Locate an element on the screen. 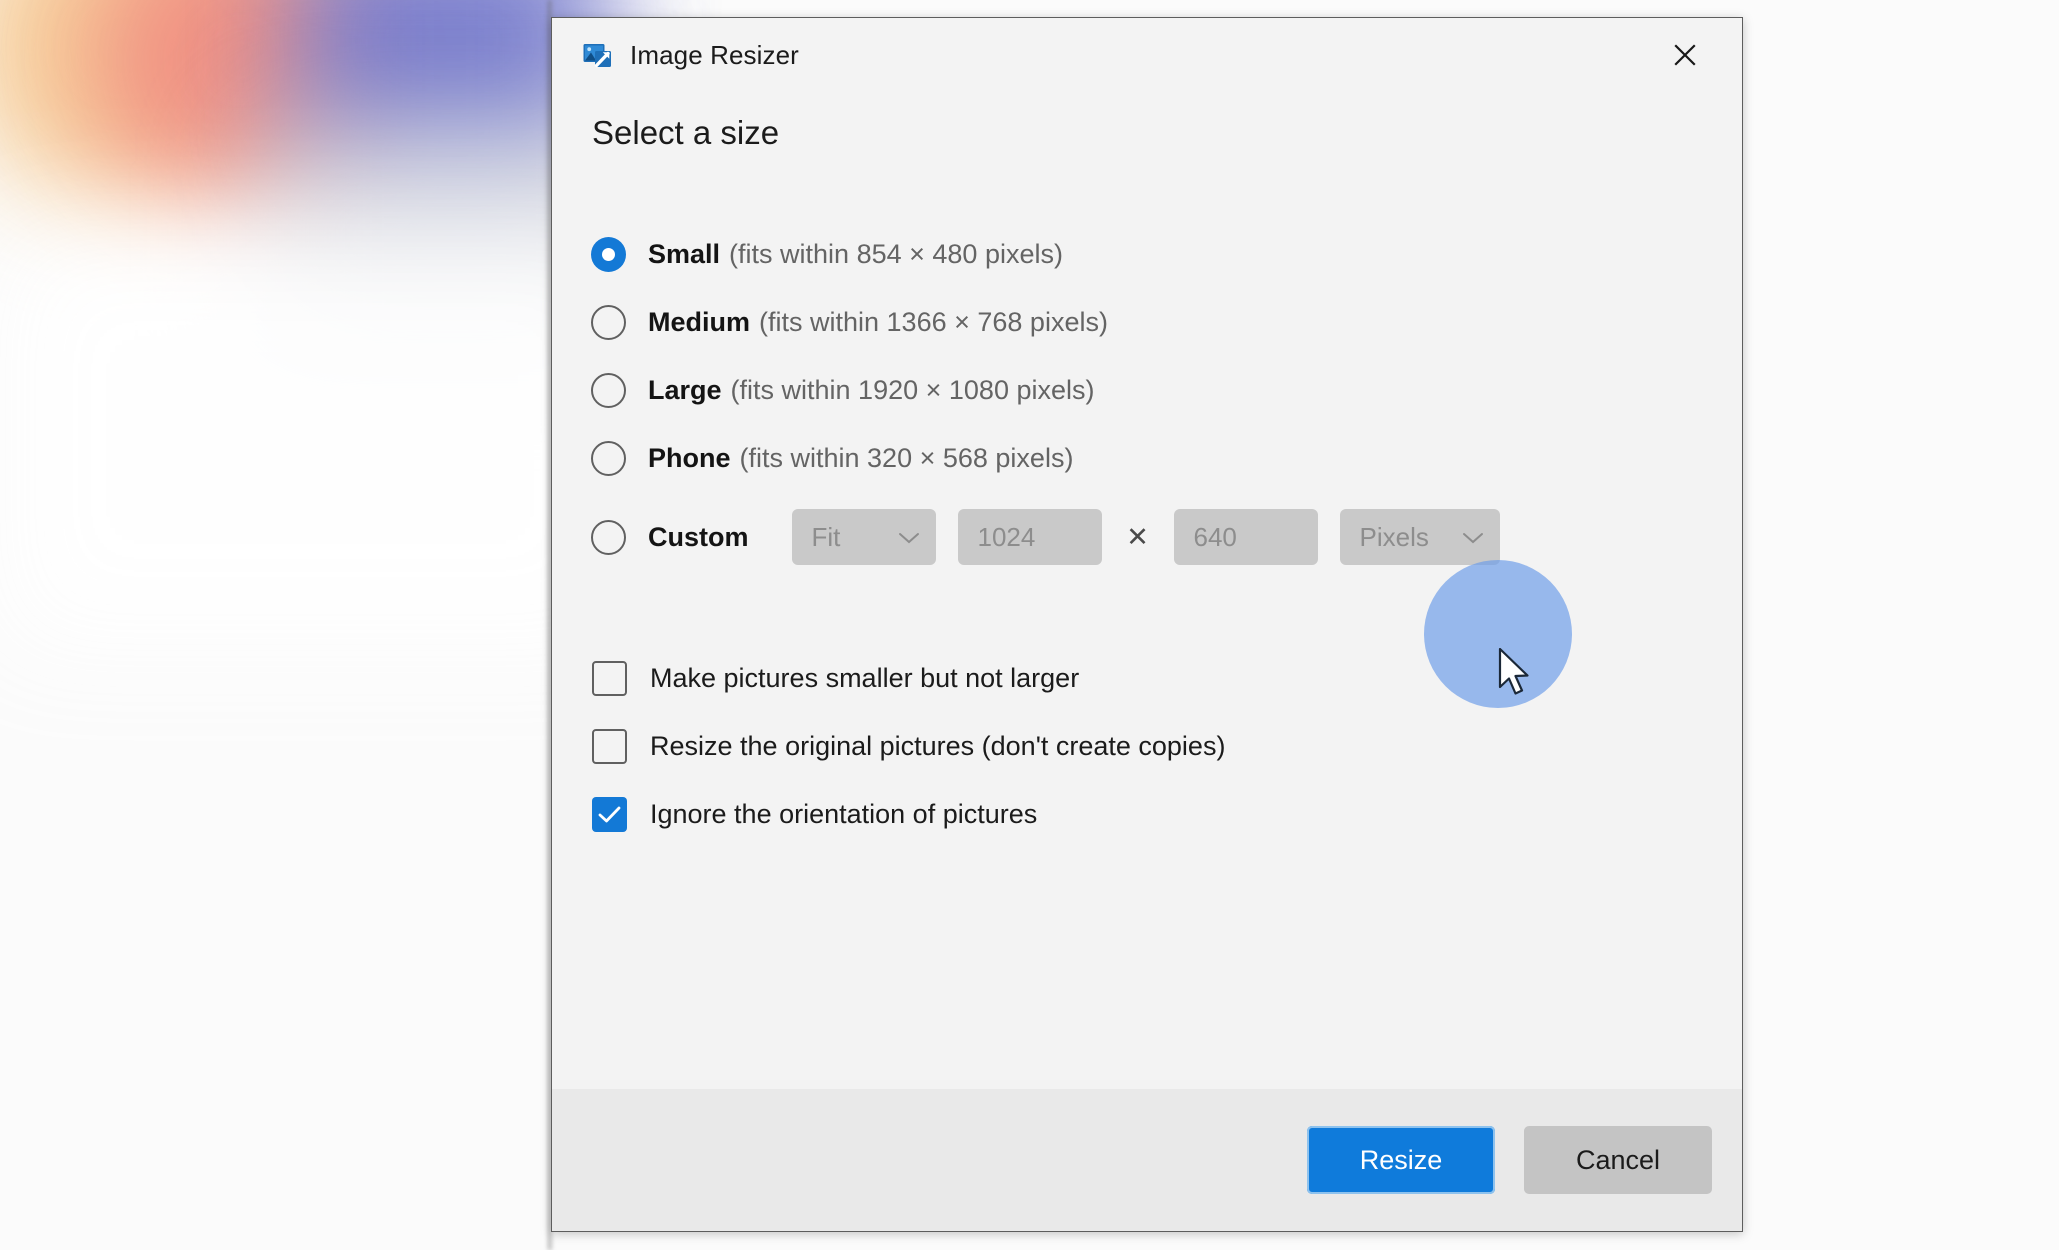 This screenshot has width=2059, height=1250. size-option-label: Large is located at coordinates (685, 389).